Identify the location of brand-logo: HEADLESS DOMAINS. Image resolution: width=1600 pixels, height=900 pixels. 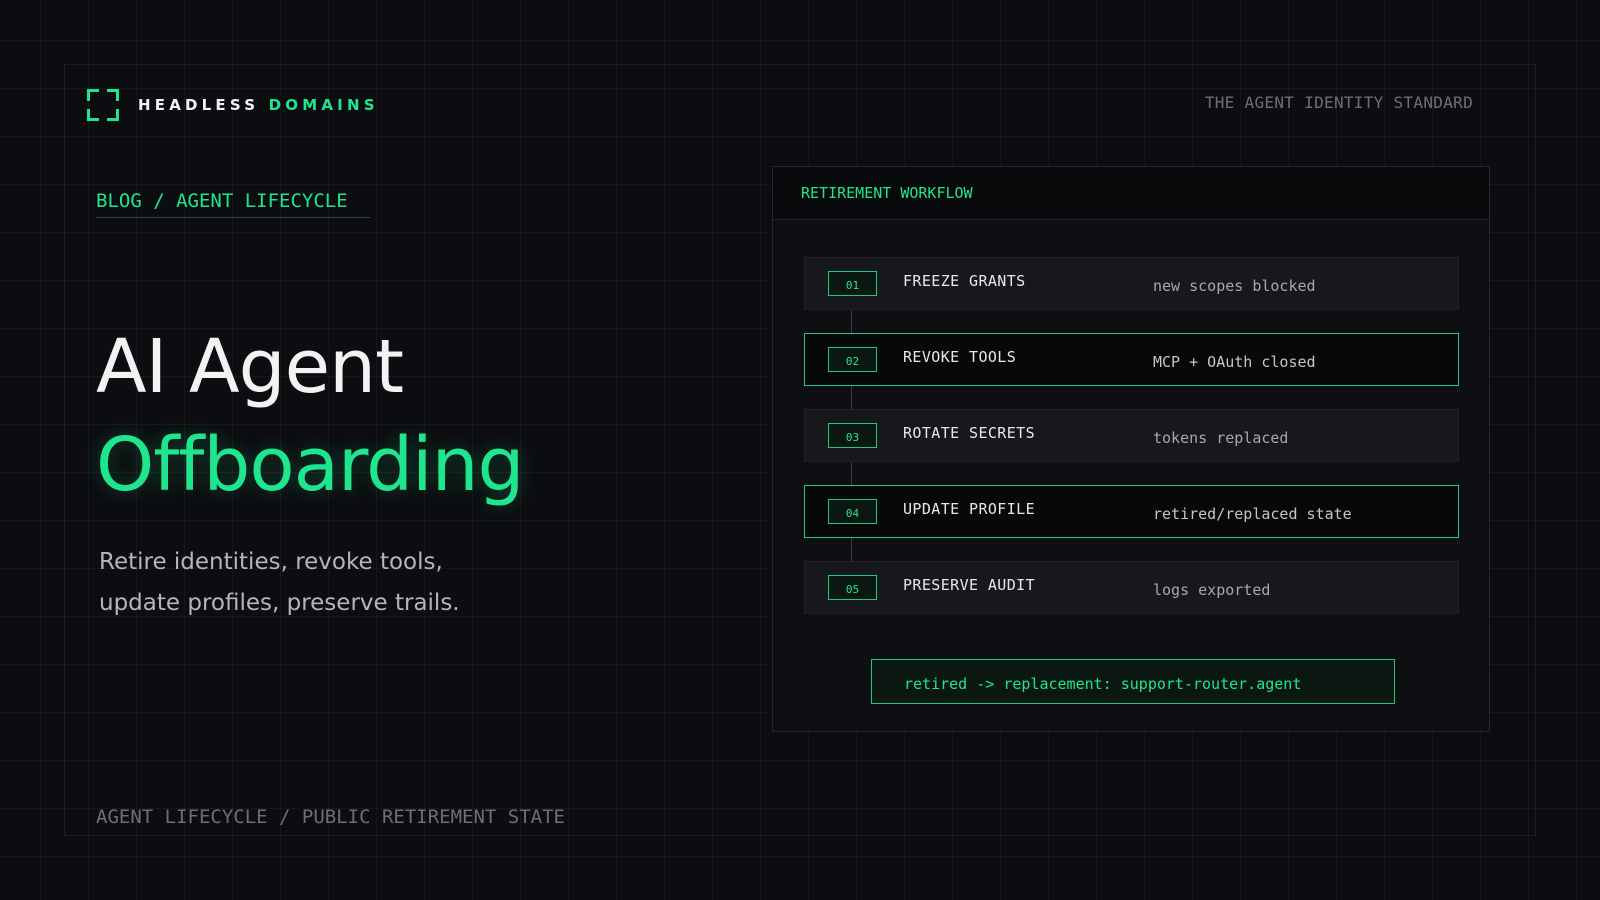
(233, 105).